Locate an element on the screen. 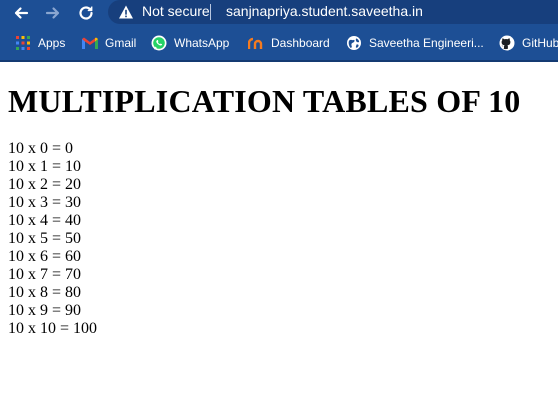 The image size is (558, 416). address-divider is located at coordinates (210, 12).